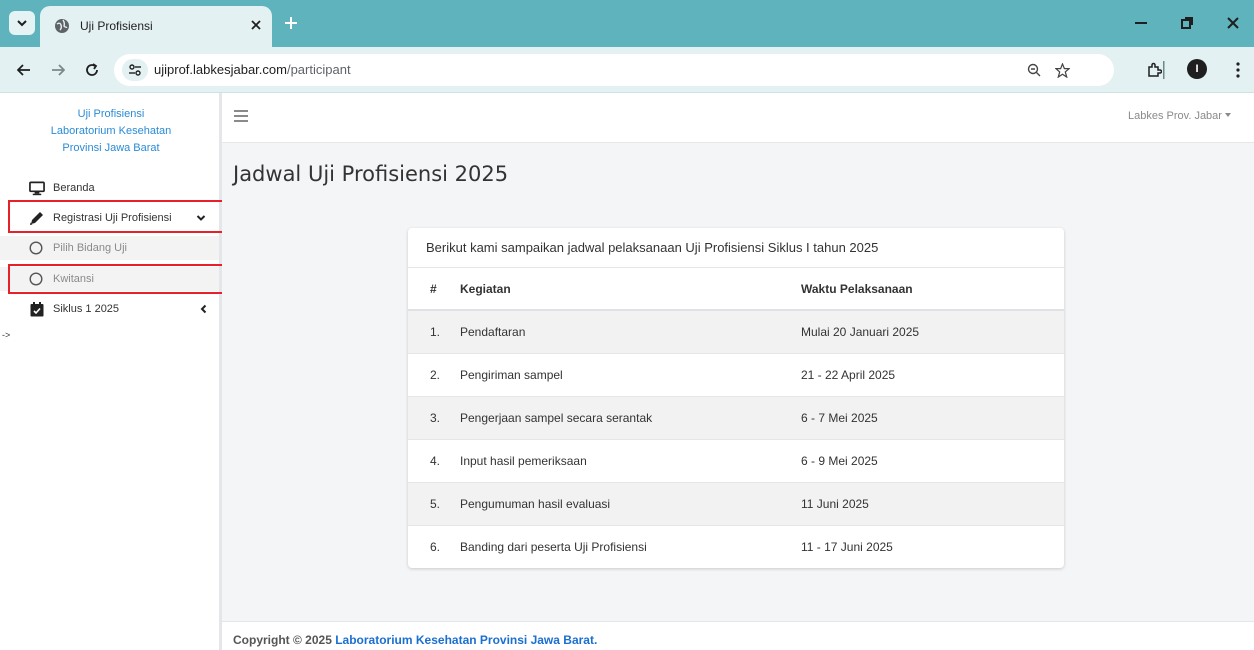 The width and height of the screenshot is (1254, 650). I want to click on brand-line-2: Laboratorium Kesehatan, so click(111, 131).